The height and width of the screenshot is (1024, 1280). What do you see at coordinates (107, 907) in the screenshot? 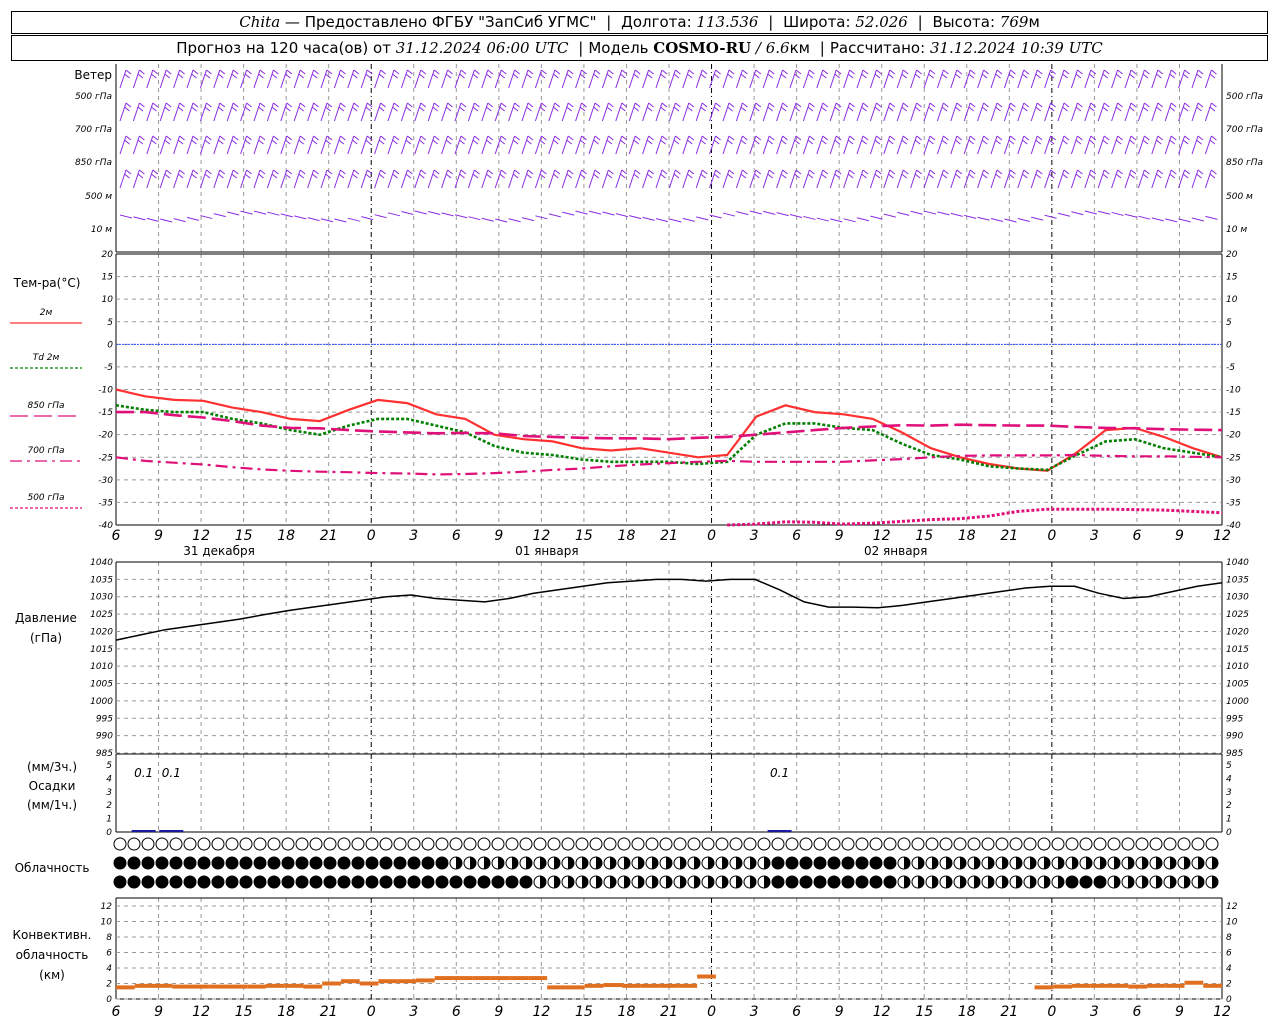
I see `conv-tick-left: 12` at bounding box center [107, 907].